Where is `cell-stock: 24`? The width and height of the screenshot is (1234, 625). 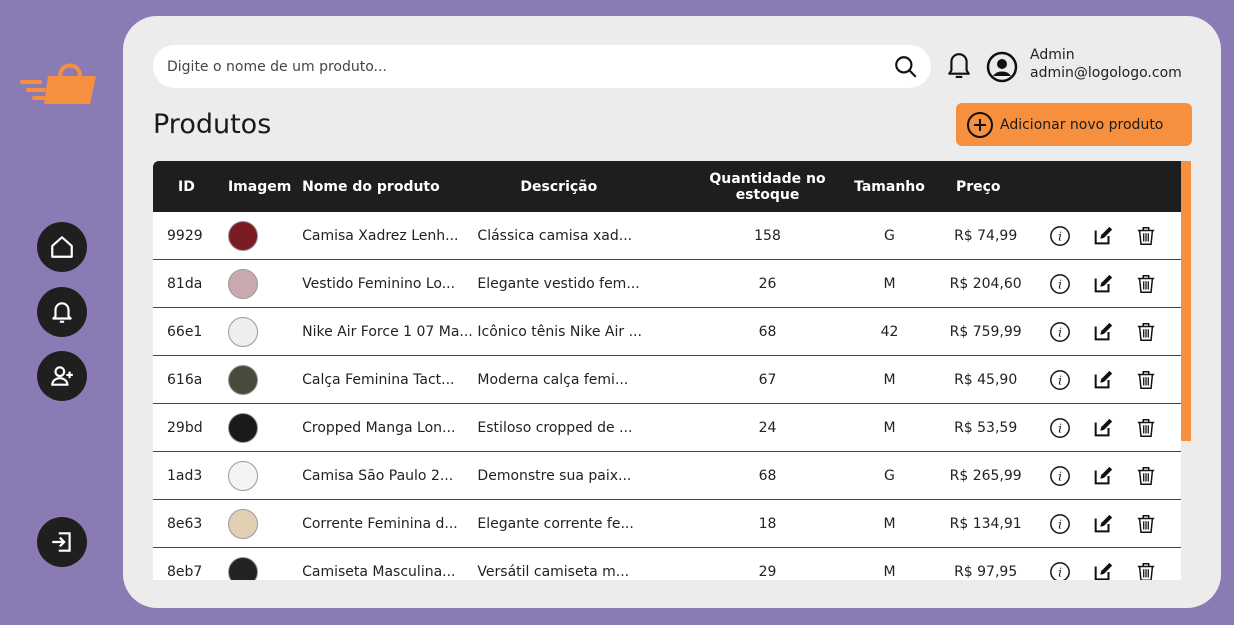
cell-stock: 24 is located at coordinates (768, 427).